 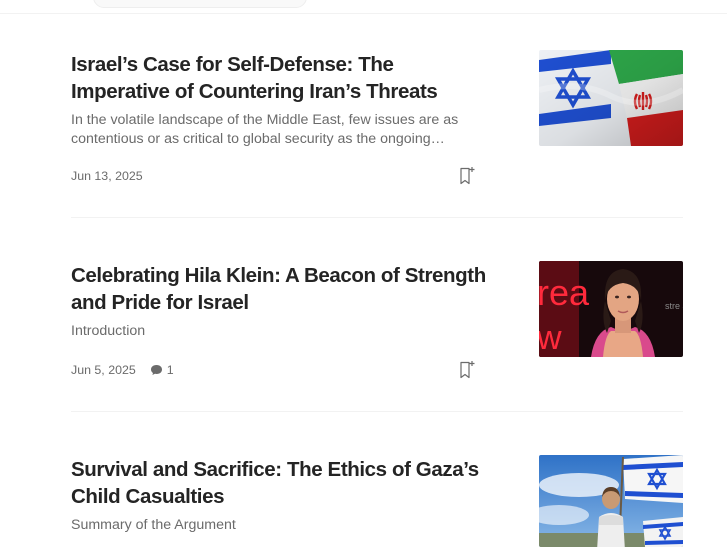 What do you see at coordinates (156, 370) in the screenshot?
I see `speech-bubble-icon` at bounding box center [156, 370].